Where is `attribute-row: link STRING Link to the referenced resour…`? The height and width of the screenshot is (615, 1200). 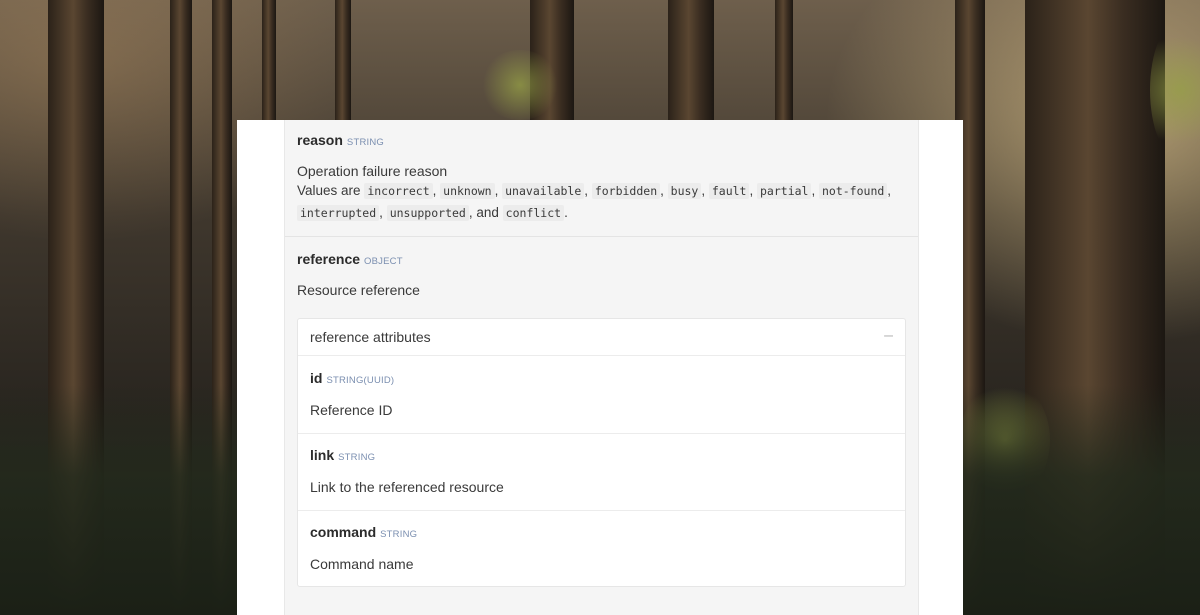
attribute-row: link STRING Link to the referenced resour… is located at coordinates (601, 472).